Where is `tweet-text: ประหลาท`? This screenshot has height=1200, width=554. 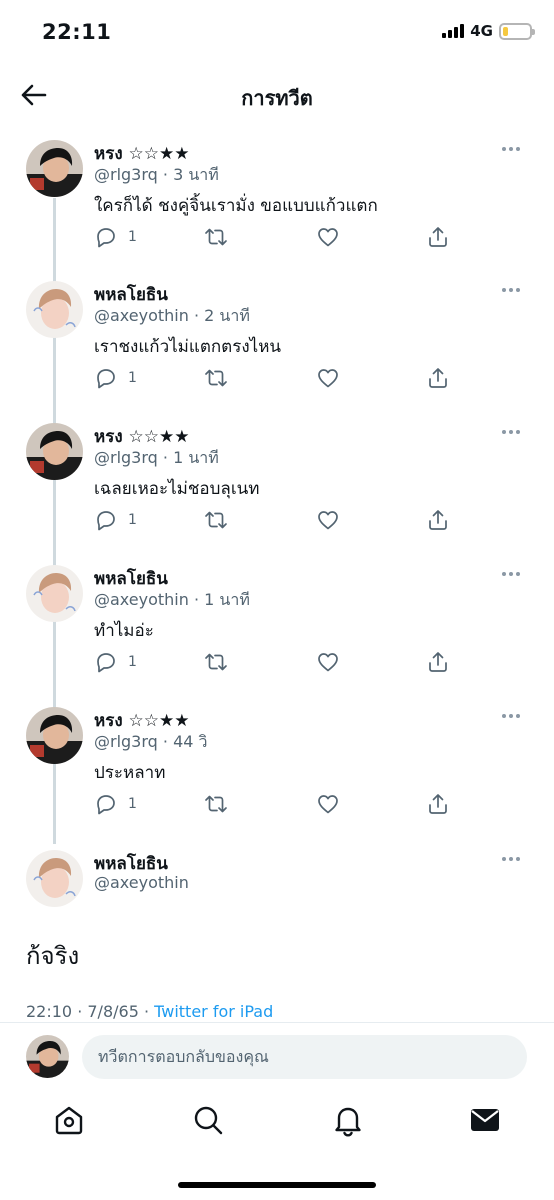 tweet-text: ประหลาท is located at coordinates (130, 773).